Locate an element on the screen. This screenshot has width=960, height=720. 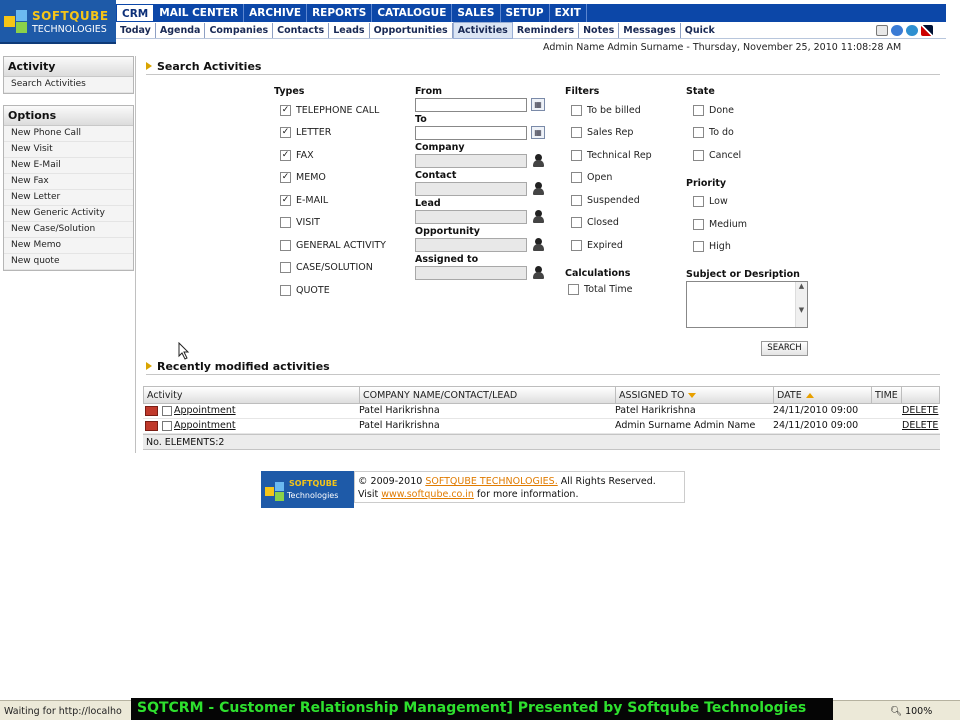
sub-menu-opportunities: Opportunities is located at coordinates (411, 30).